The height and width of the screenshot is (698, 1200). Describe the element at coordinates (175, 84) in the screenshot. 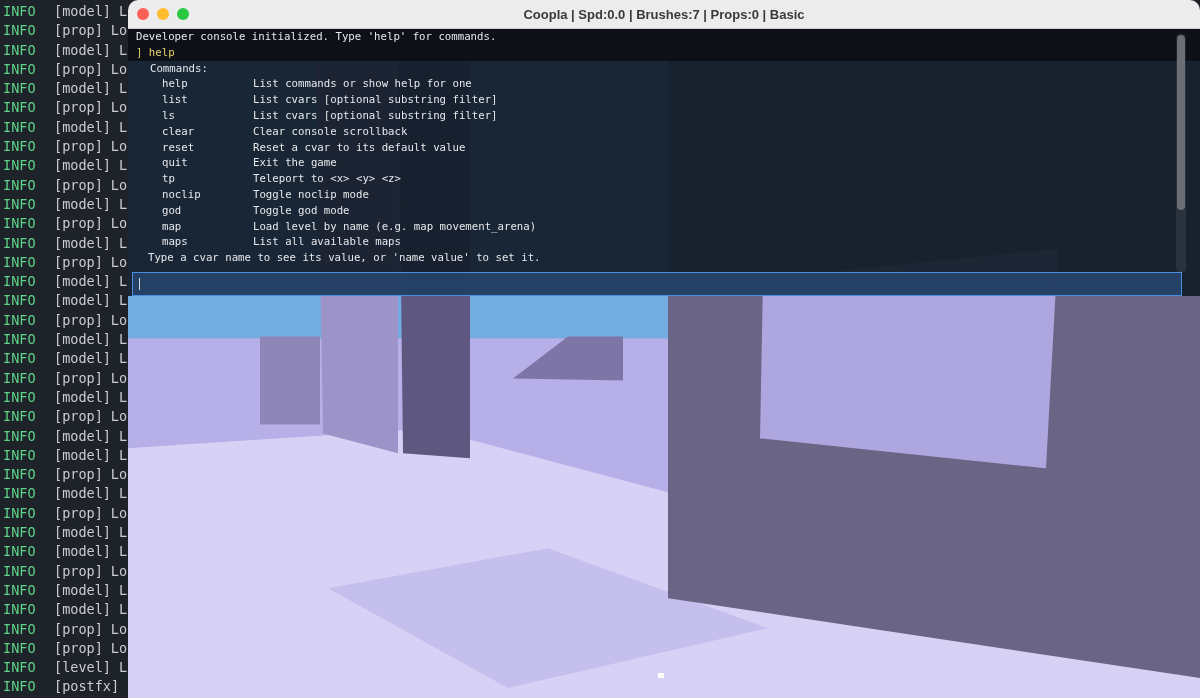

I see `command-name: help` at that location.